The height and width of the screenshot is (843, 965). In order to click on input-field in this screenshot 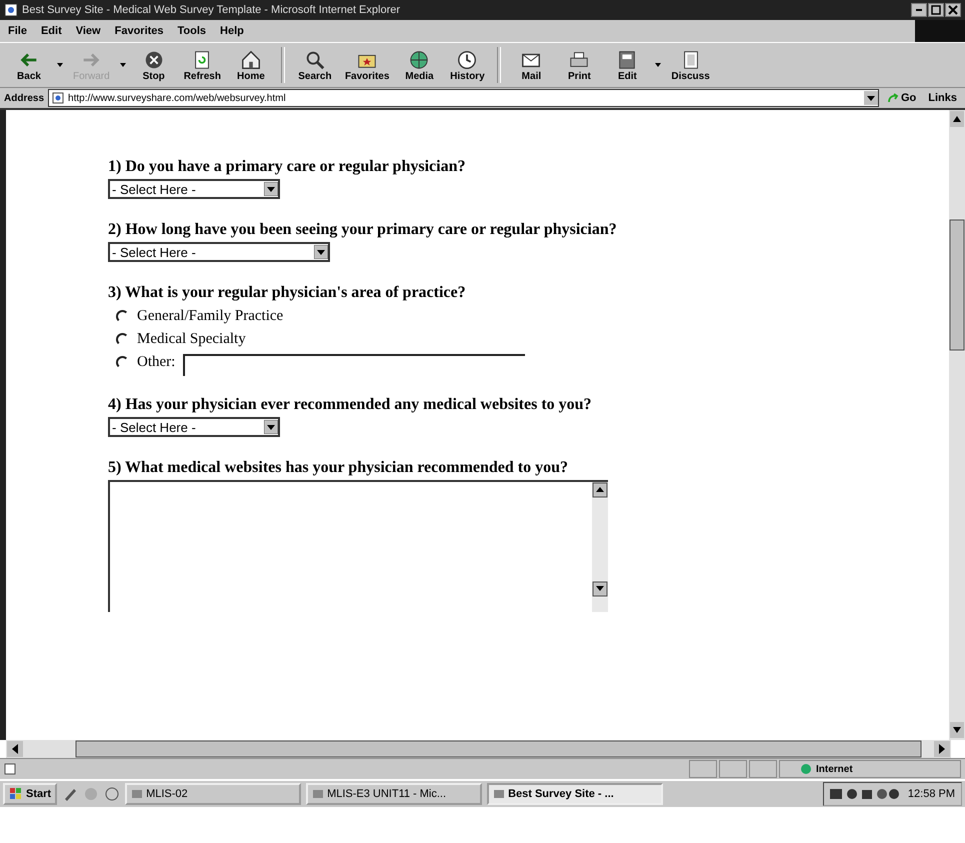, I will do `click(354, 365)`.